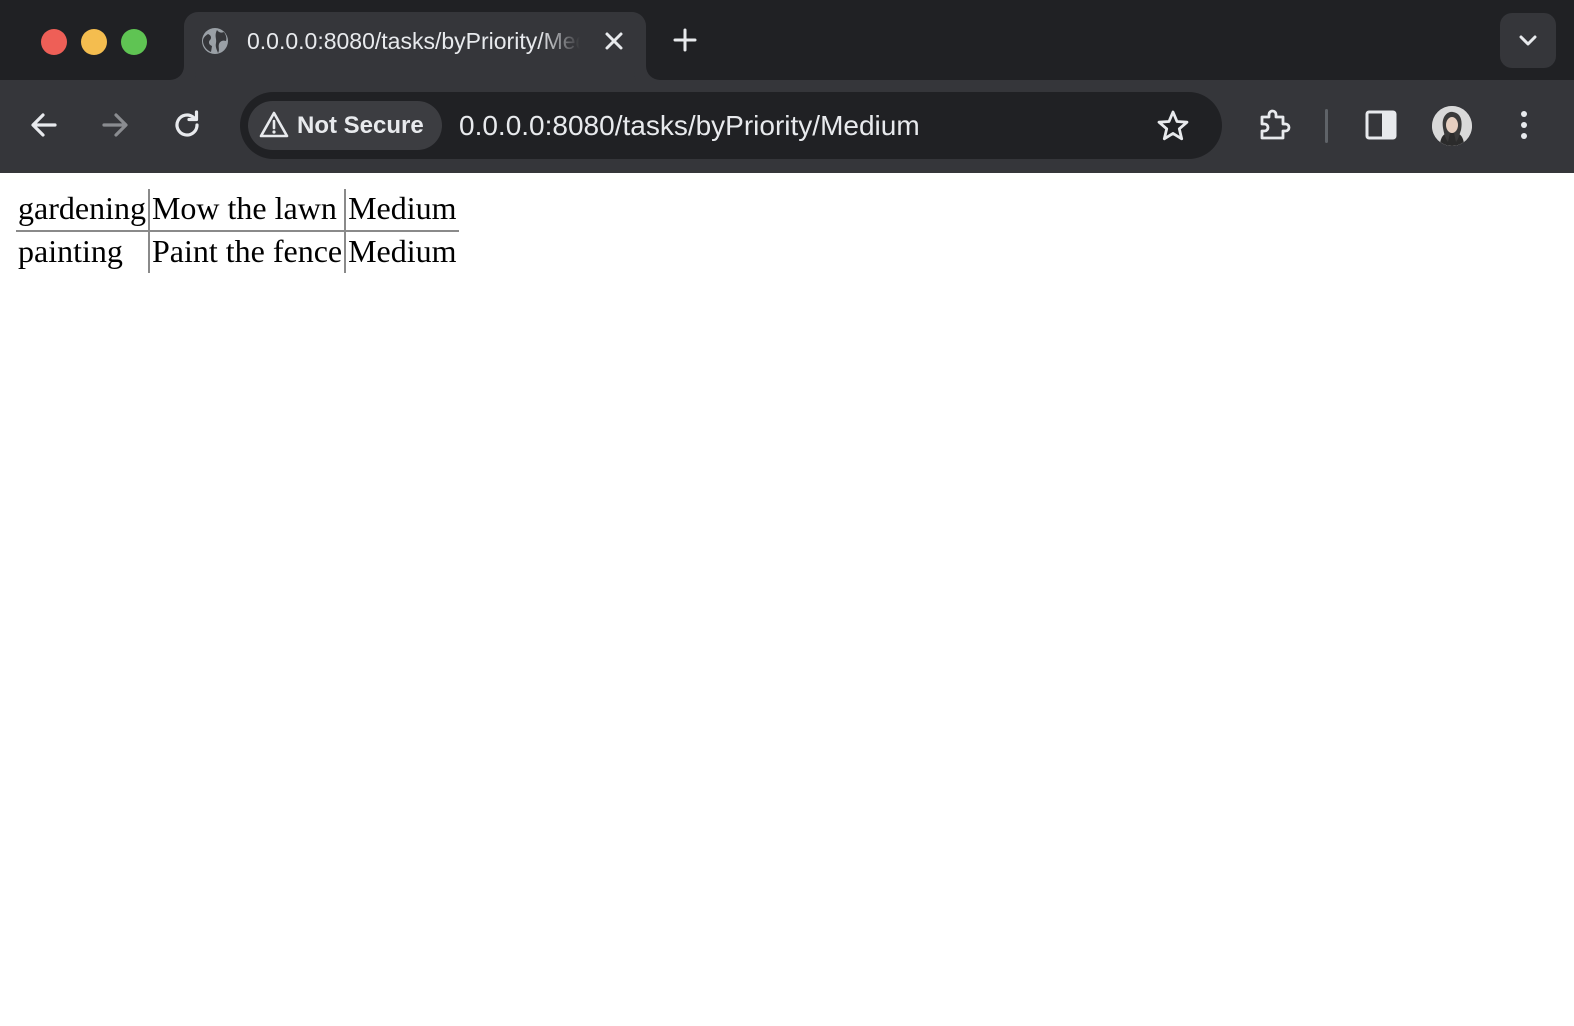 This screenshot has height=1026, width=1574. Describe the element at coordinates (685, 40) in the screenshot. I see `plus-icon` at that location.